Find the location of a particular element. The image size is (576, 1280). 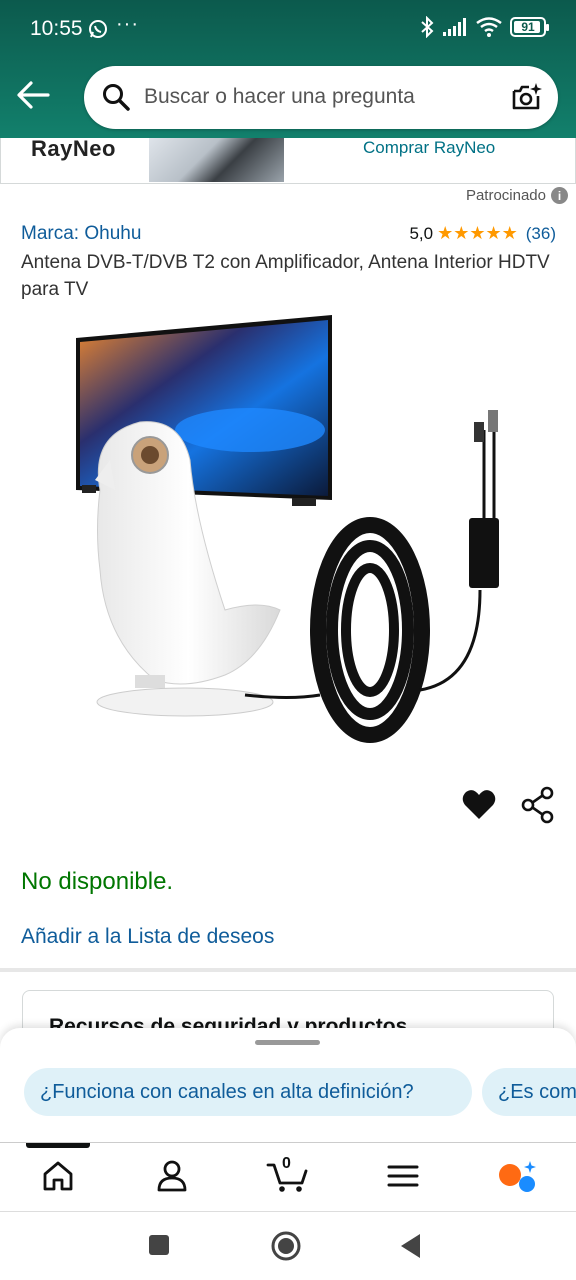

ad-shop-link: Comprar RayNeo is located at coordinates (429, 148).